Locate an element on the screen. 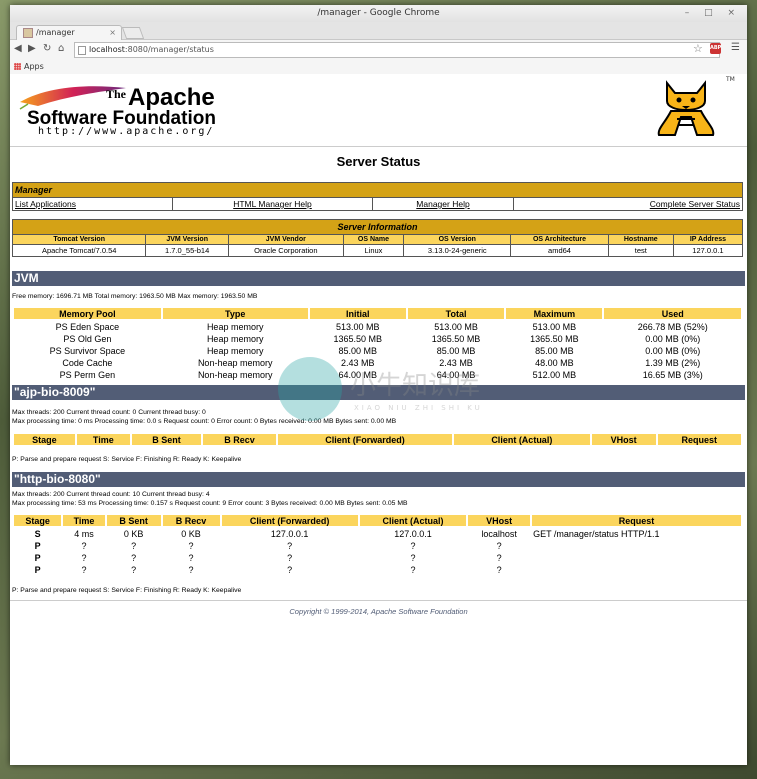 The width and height of the screenshot is (757, 779). cell: PS Perm Gen is located at coordinates (87, 375).